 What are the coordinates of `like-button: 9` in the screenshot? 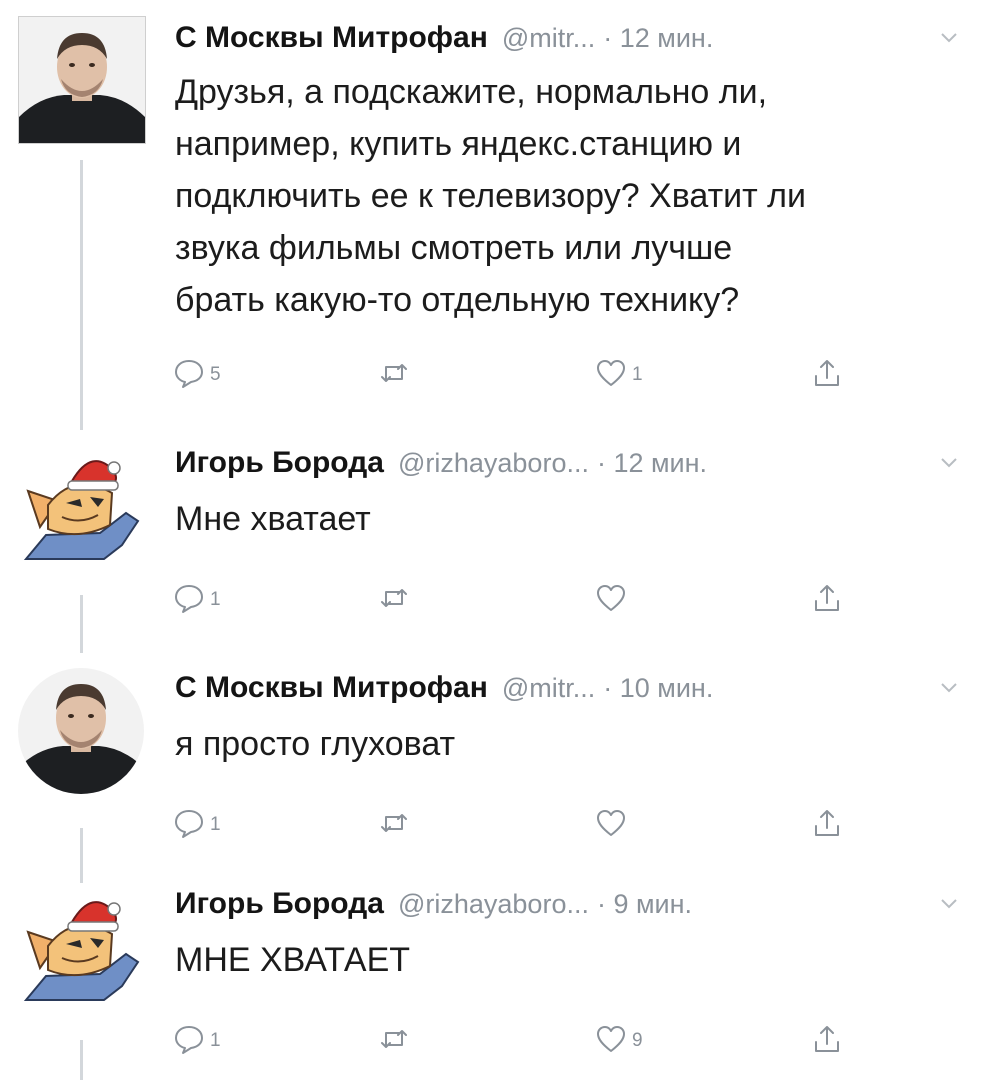 It's located at (618, 1039).